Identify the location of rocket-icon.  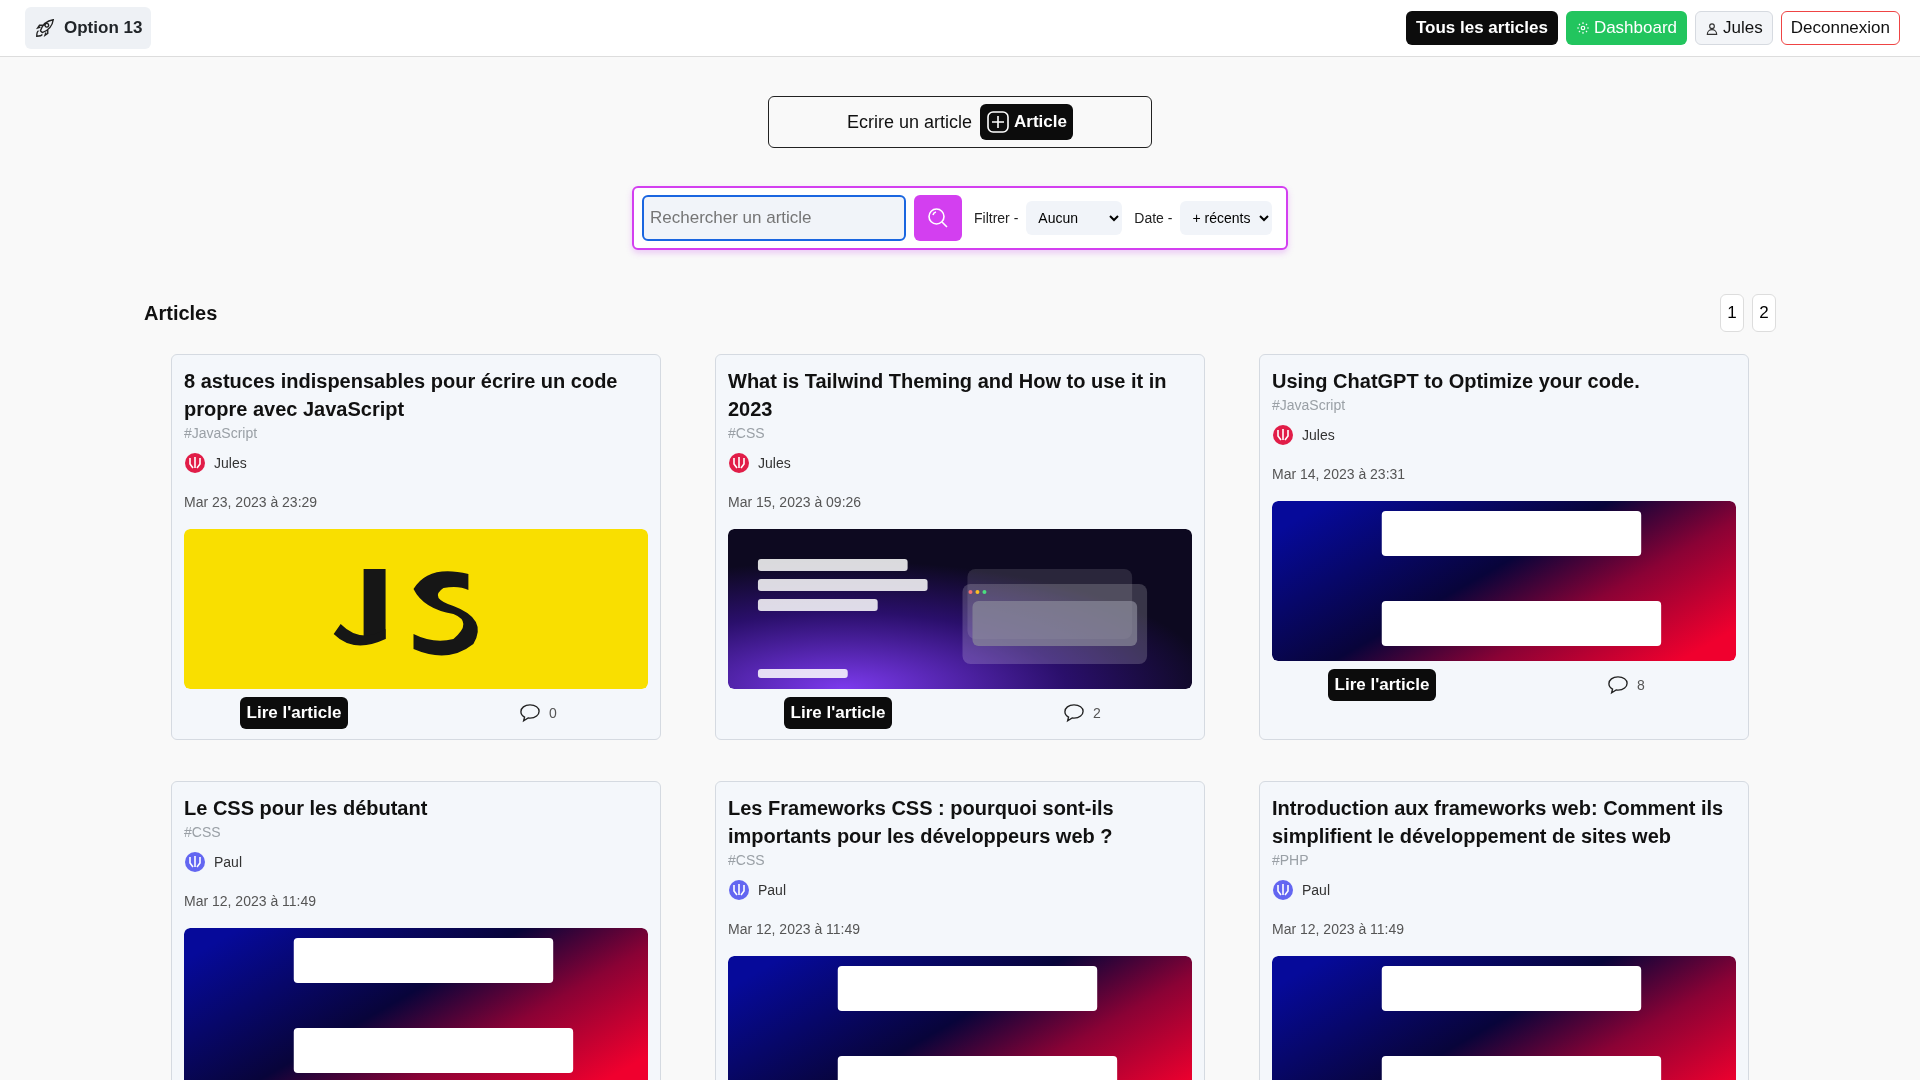
(45, 28).